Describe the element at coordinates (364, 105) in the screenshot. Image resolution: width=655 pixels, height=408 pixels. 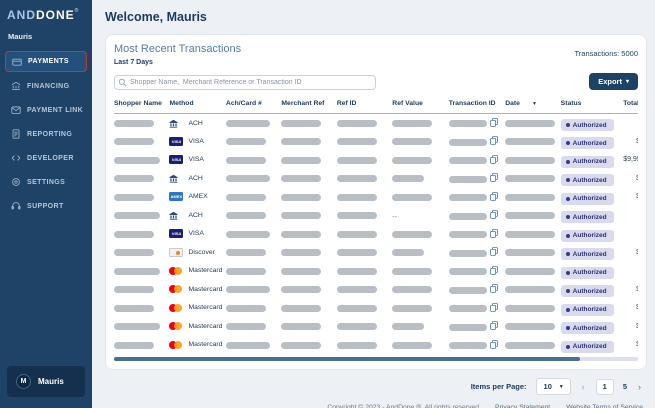
I see `column-header-ref-id: Ref ID` at that location.